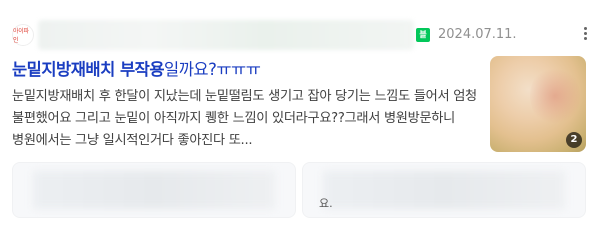 Image resolution: width=600 pixels, height=245 pixels. I want to click on result-thumbnail: 2, so click(538, 104).